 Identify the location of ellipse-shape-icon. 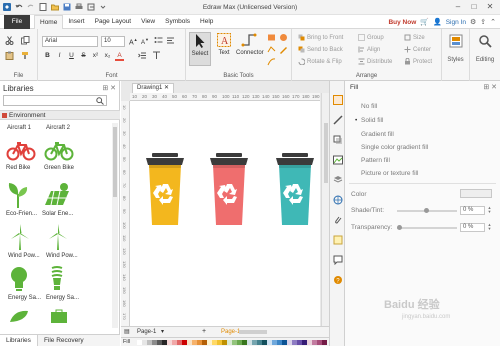
(283, 38).